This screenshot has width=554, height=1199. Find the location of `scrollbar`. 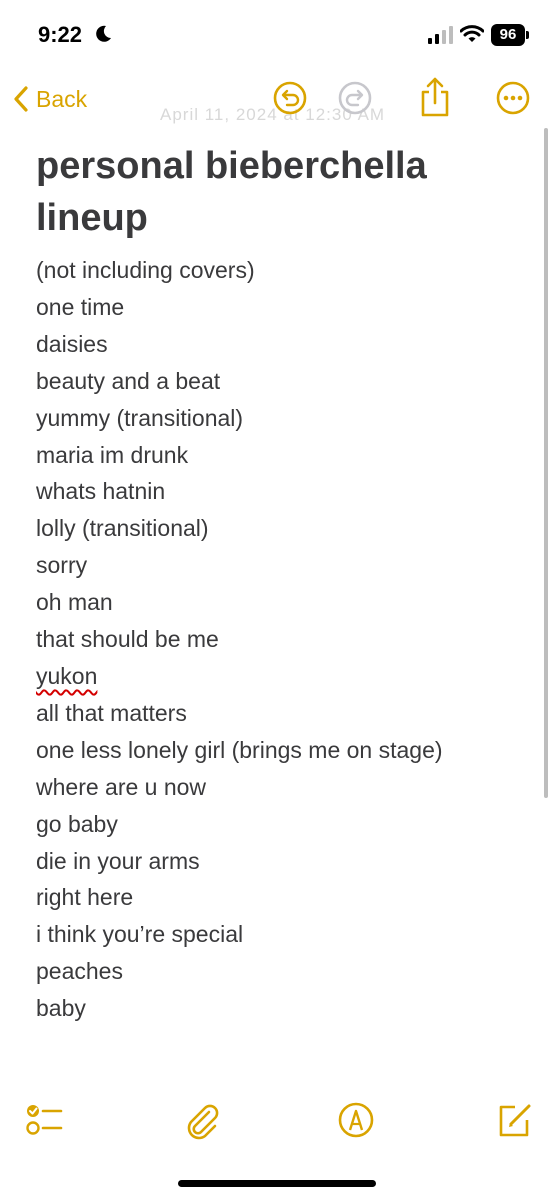

scrollbar is located at coordinates (546, 463).